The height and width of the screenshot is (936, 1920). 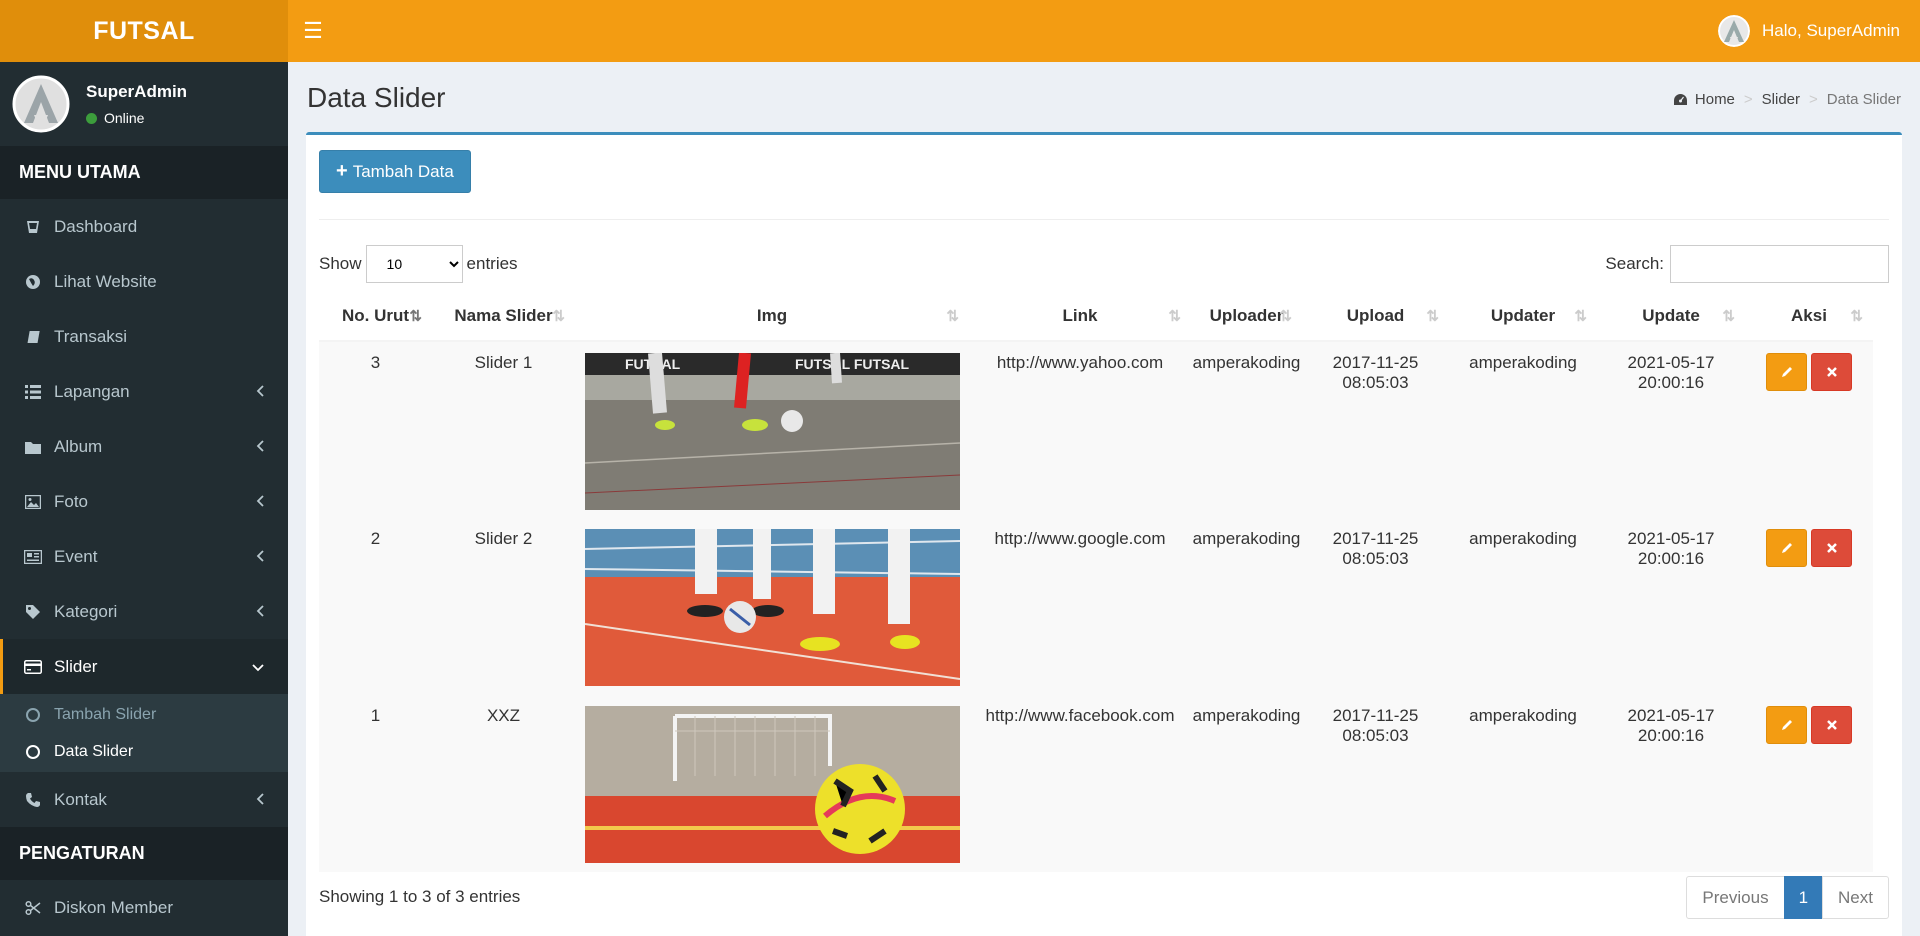 What do you see at coordinates (144, 226) in the screenshot?
I see `sidebar-item-dashboard: Dashboard` at bounding box center [144, 226].